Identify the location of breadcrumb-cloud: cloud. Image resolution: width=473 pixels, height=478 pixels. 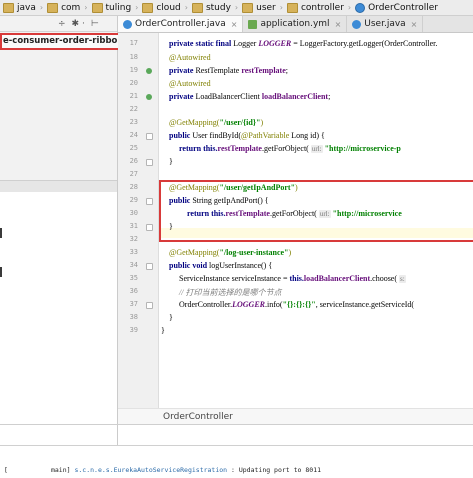
(161, 7).